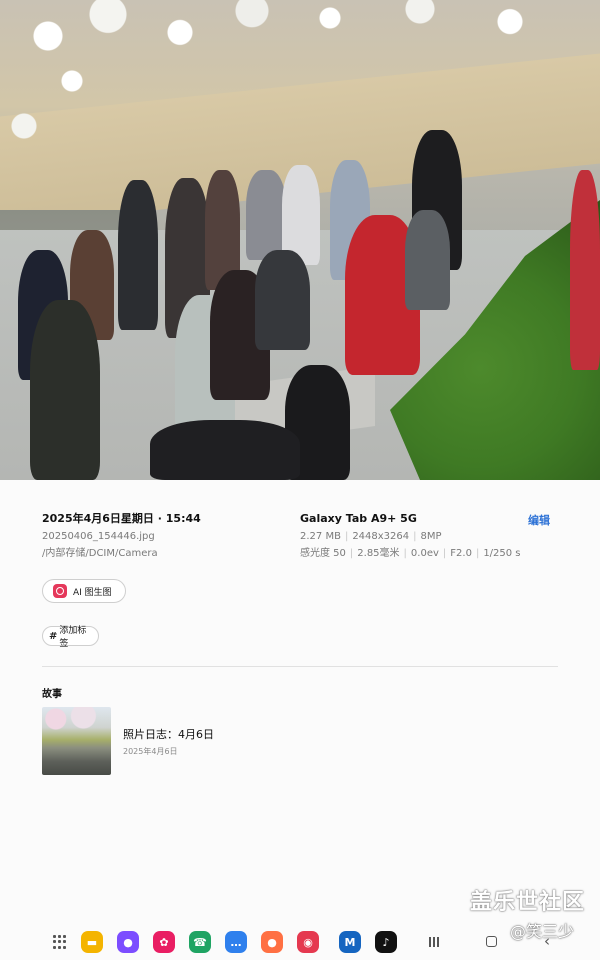  I want to click on spec-row-file: 2.27 MB | 2448x3264 | 8MP, so click(371, 536).